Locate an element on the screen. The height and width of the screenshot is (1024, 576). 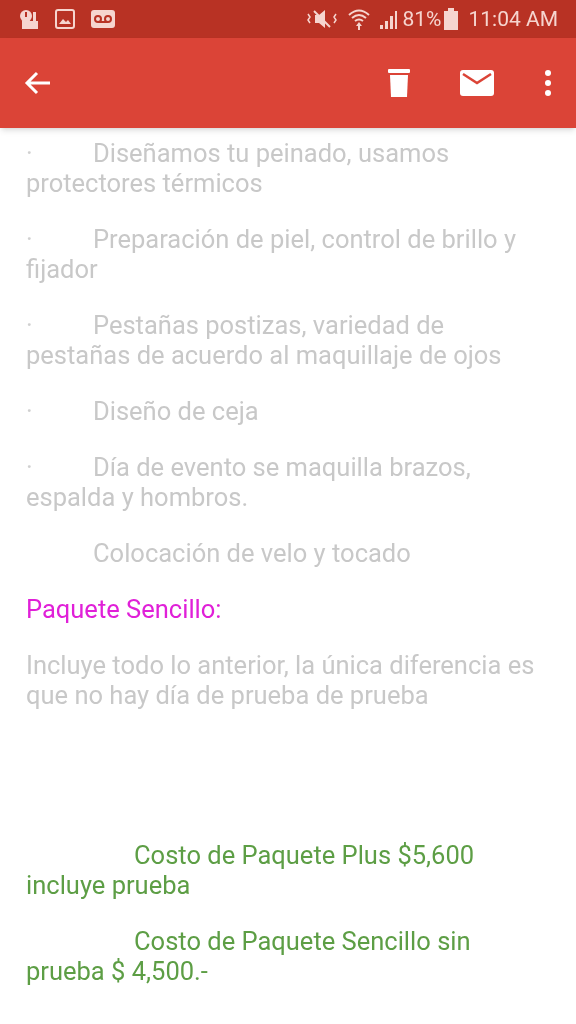
wifi-icon is located at coordinates (359, 19).